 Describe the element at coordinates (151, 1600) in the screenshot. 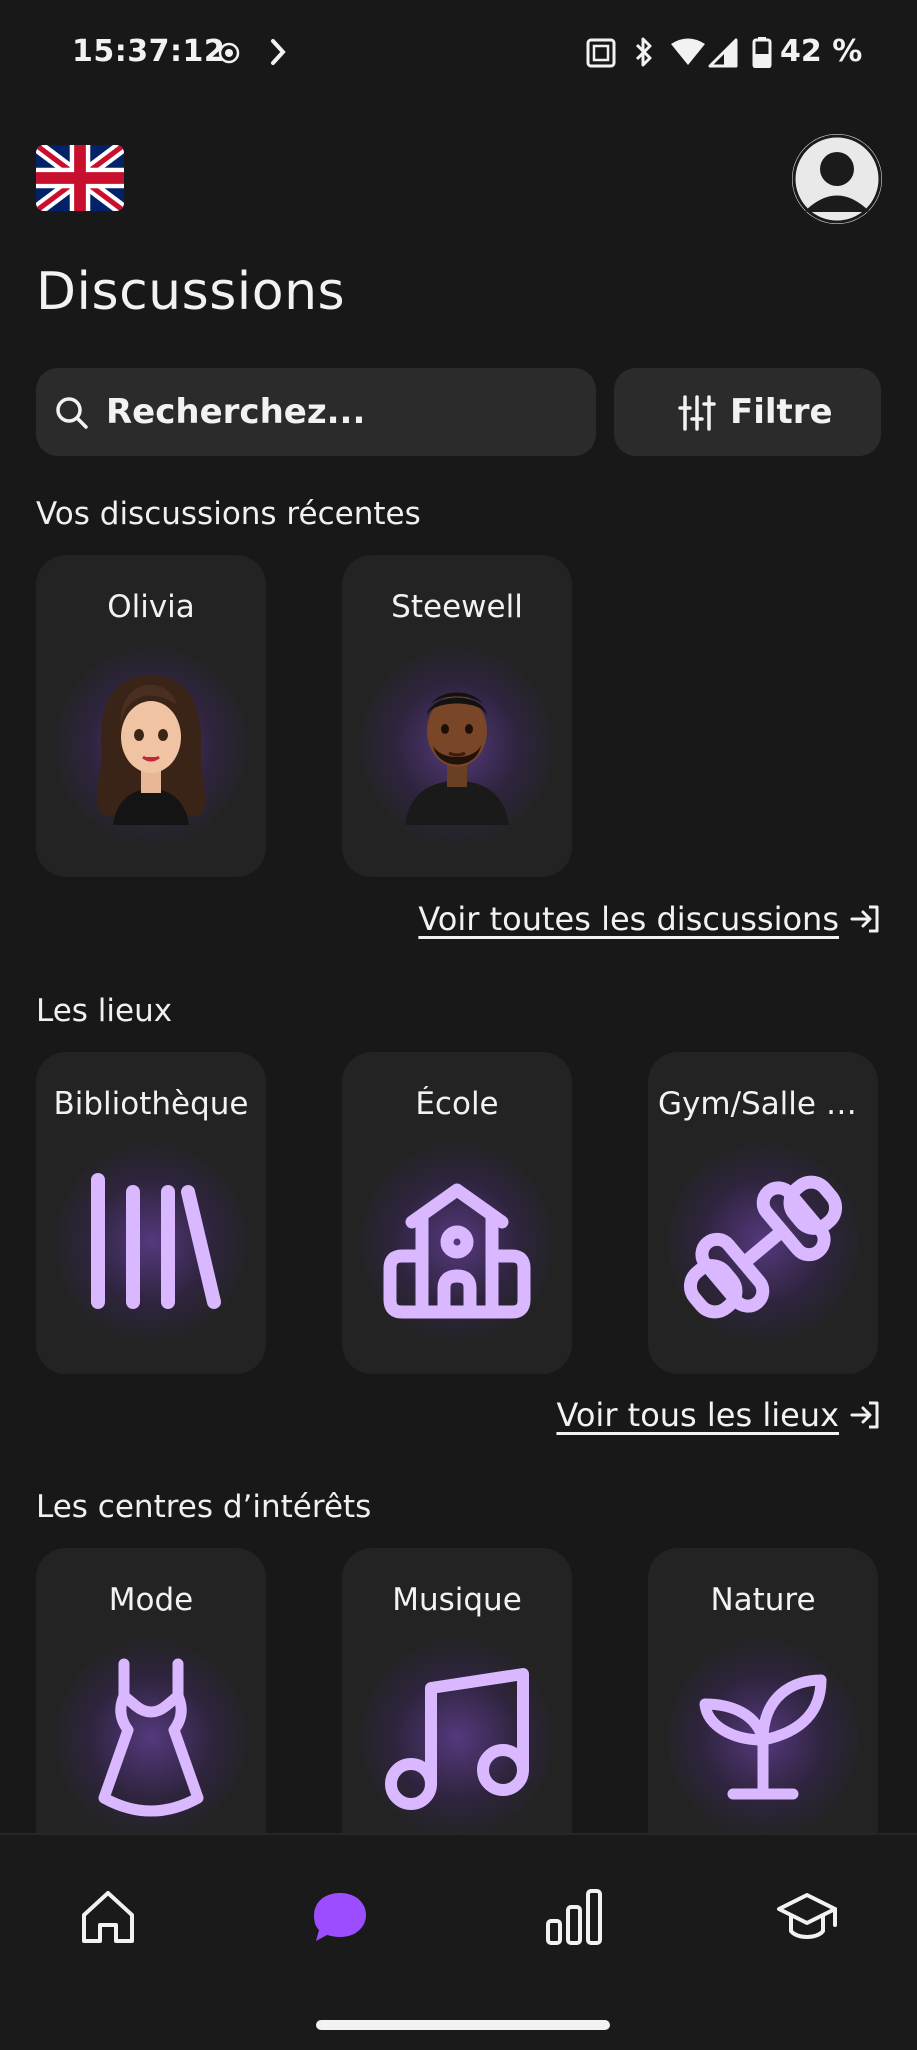

I see `card-label: Mode` at that location.